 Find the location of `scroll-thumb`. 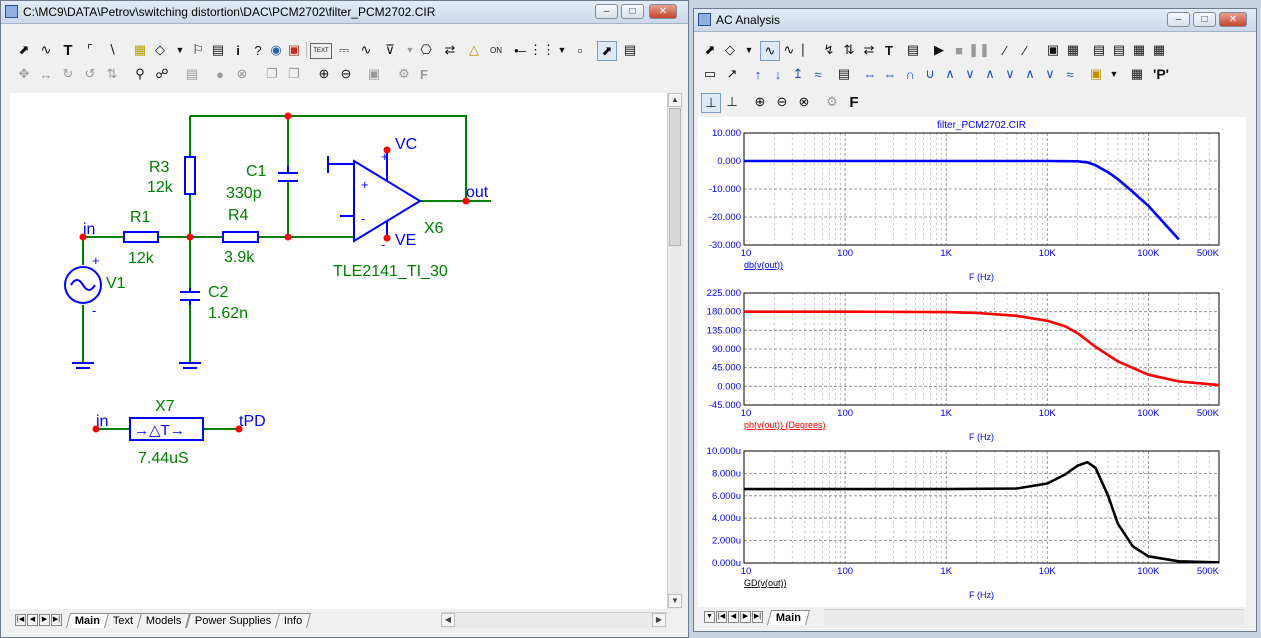

scroll-thumb is located at coordinates (675, 177).